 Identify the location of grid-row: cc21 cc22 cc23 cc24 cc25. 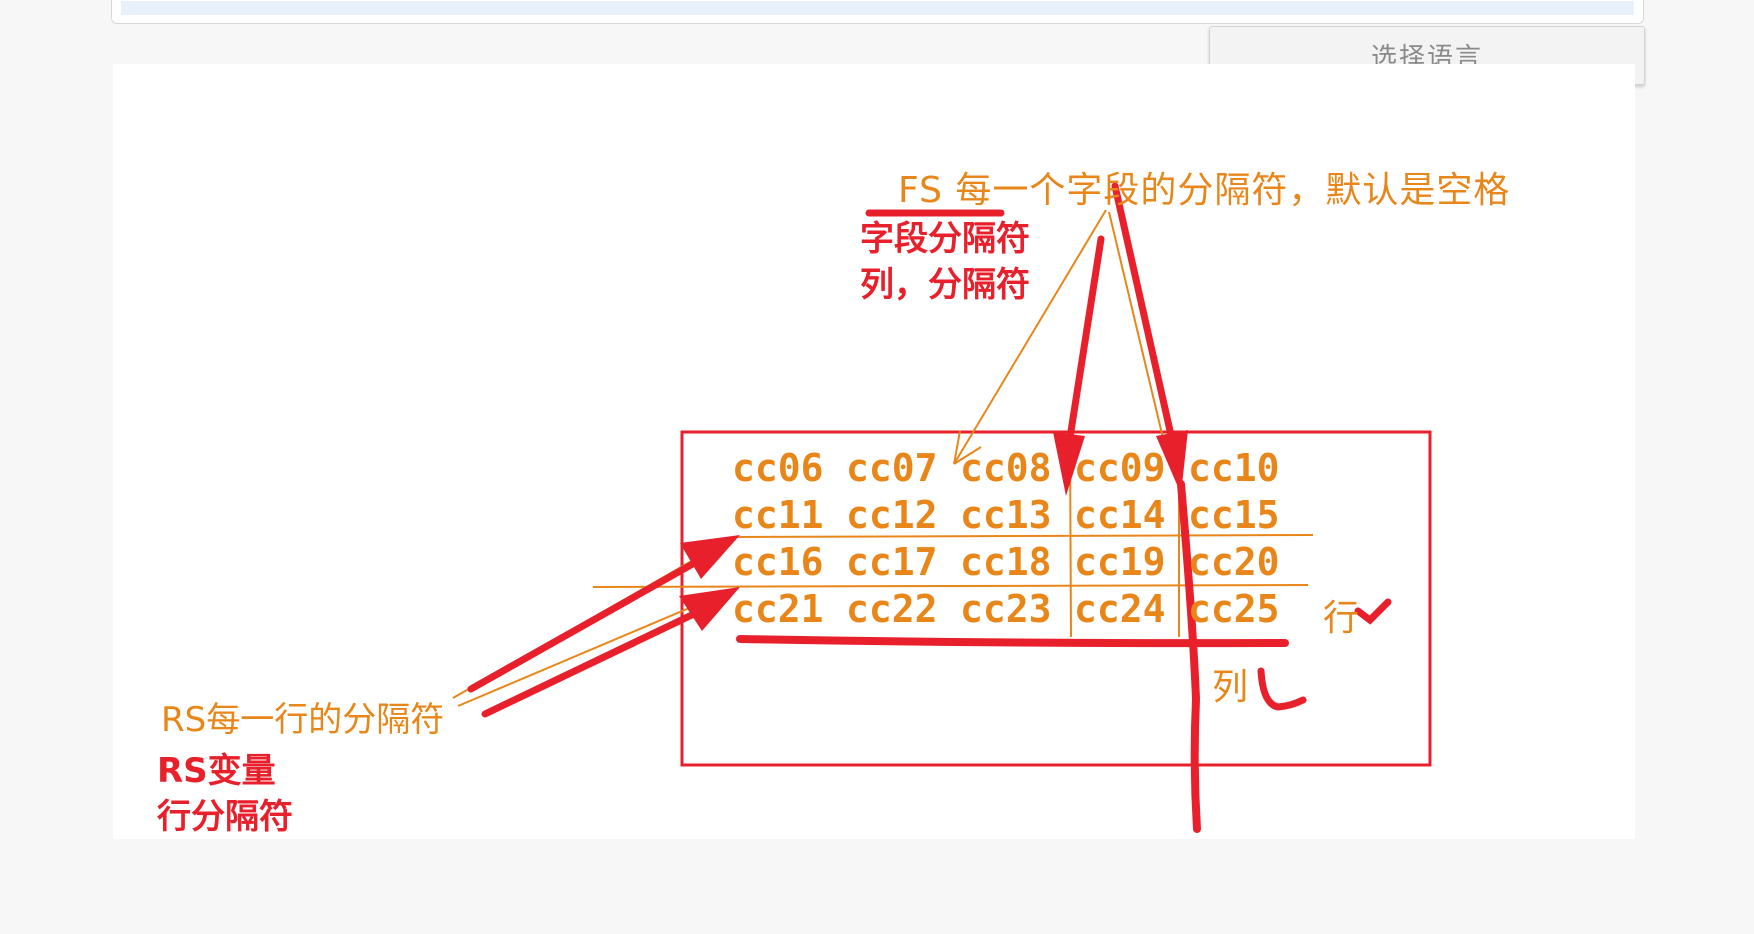
(1017, 609).